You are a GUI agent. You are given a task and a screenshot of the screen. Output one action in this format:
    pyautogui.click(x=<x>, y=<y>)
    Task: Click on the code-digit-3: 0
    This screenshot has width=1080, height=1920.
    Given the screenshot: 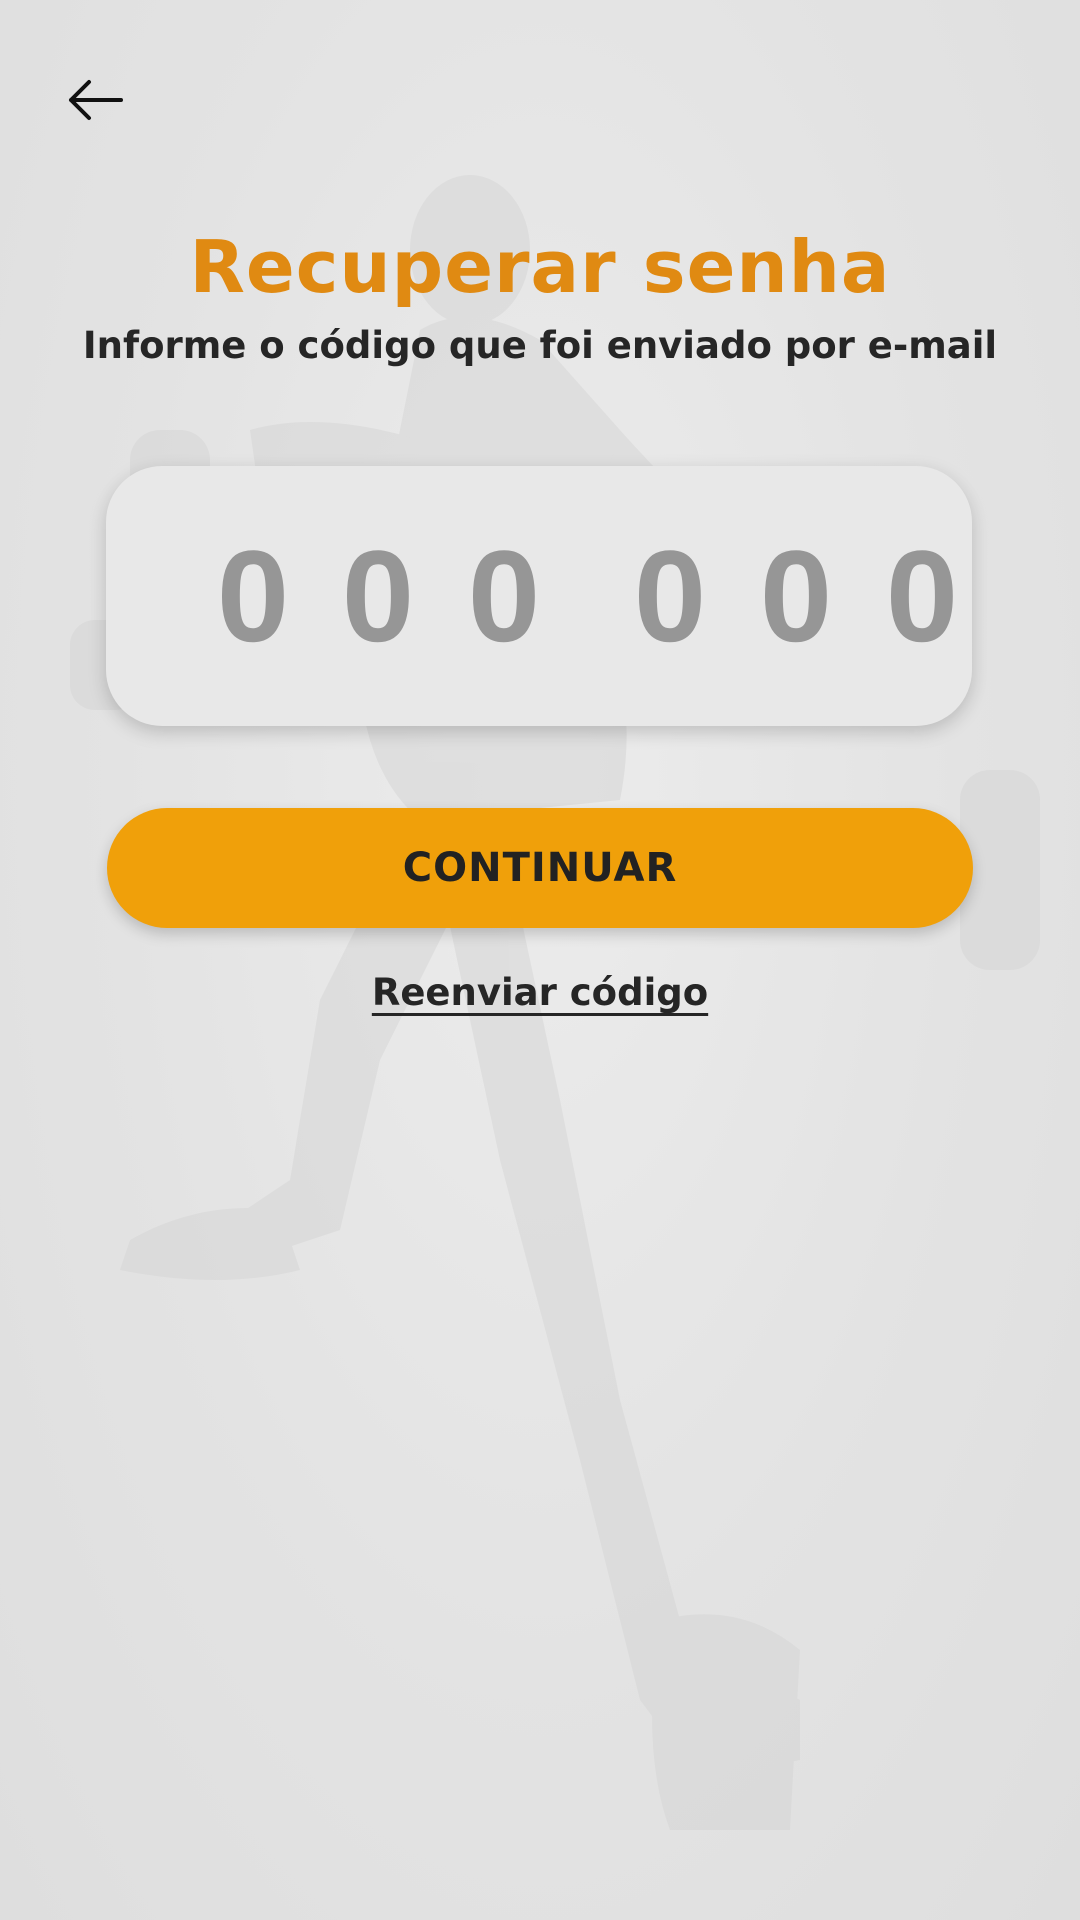 What is the action you would take?
    pyautogui.click(x=504, y=596)
    